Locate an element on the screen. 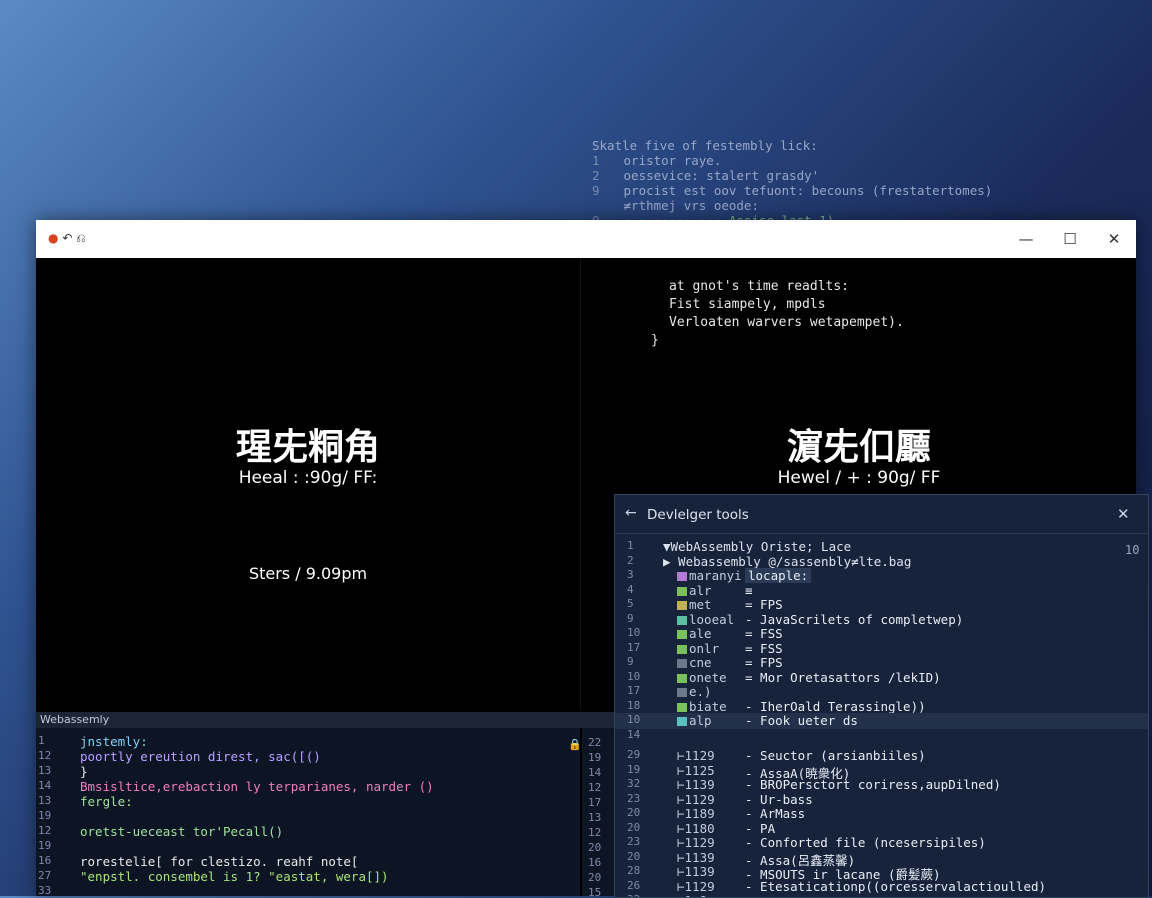  devtools-line-number: 4 is located at coordinates (630, 589).